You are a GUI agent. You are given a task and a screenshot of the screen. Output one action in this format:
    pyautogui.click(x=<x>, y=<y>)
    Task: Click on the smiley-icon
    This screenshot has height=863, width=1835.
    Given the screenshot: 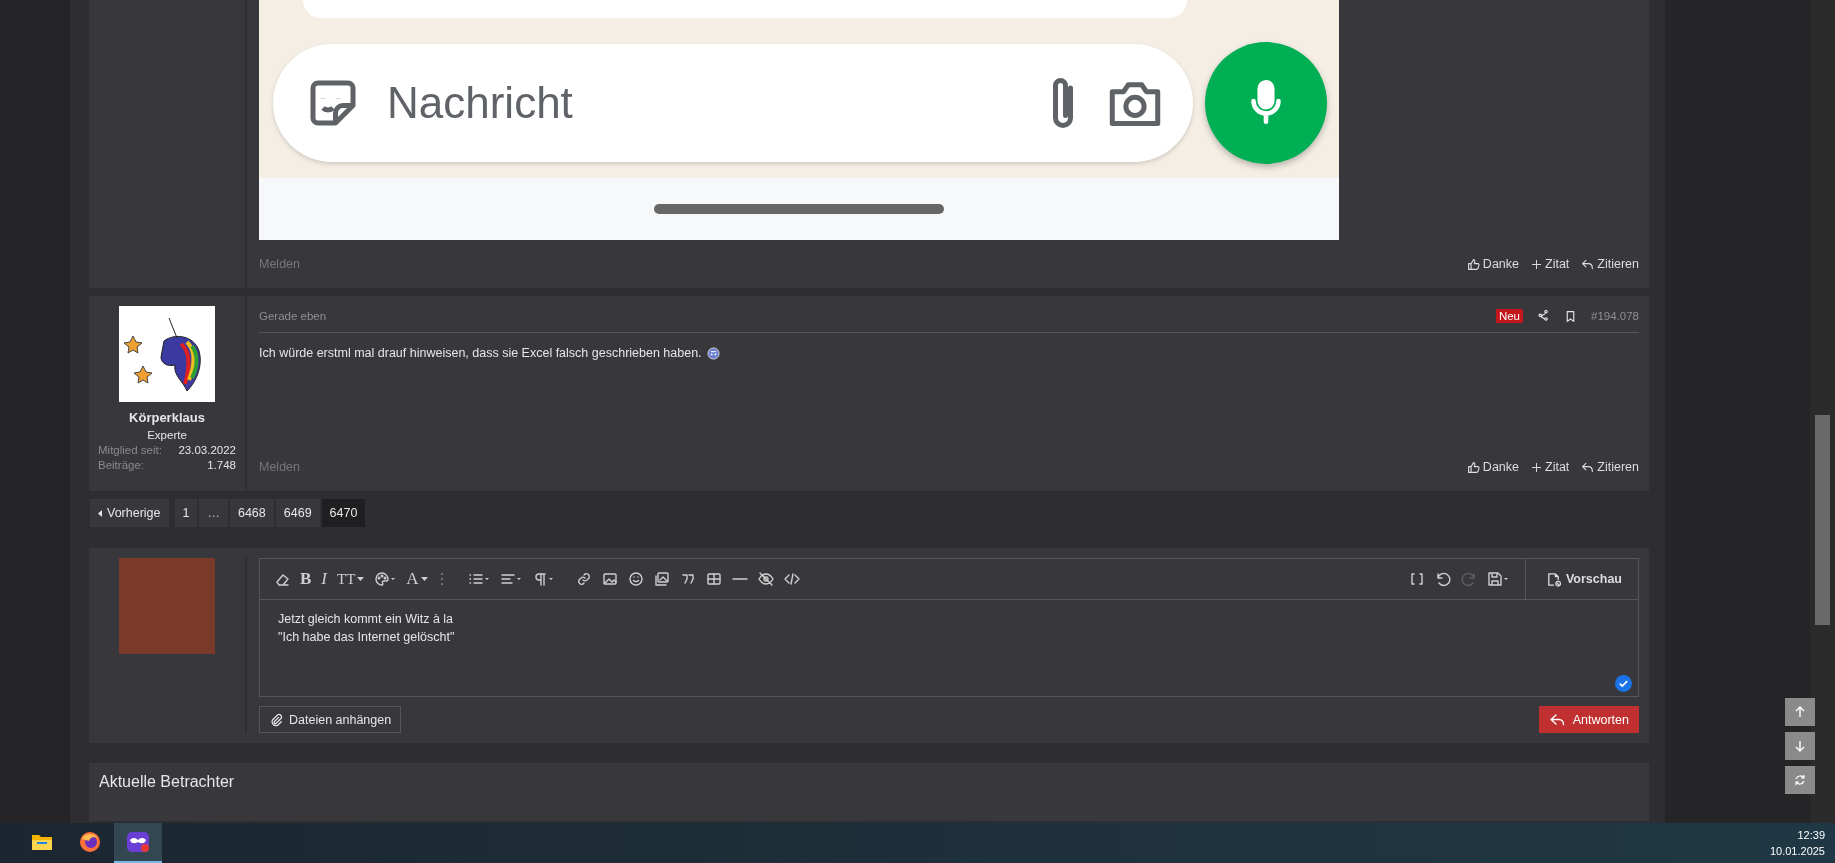 What is the action you would take?
    pyautogui.click(x=635, y=579)
    